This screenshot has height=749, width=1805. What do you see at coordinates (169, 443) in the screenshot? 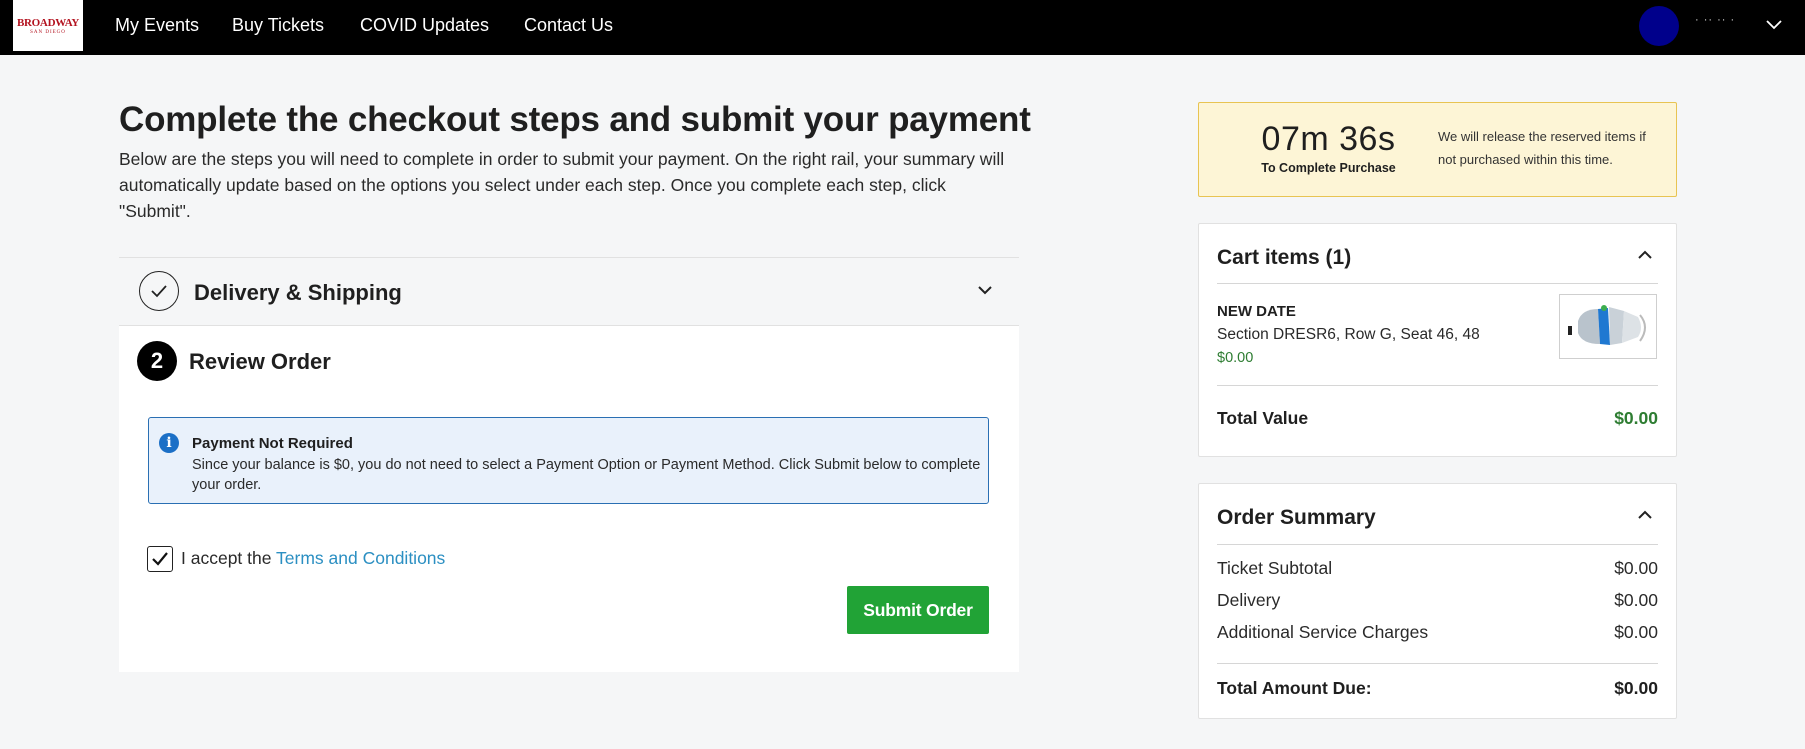
I see `info-icon: i` at bounding box center [169, 443].